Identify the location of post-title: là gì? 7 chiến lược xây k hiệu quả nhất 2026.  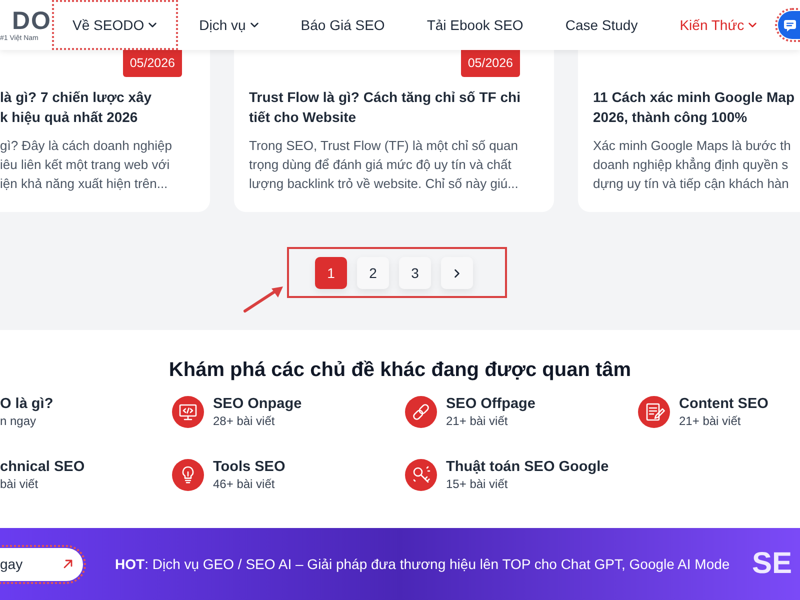
(94, 107).